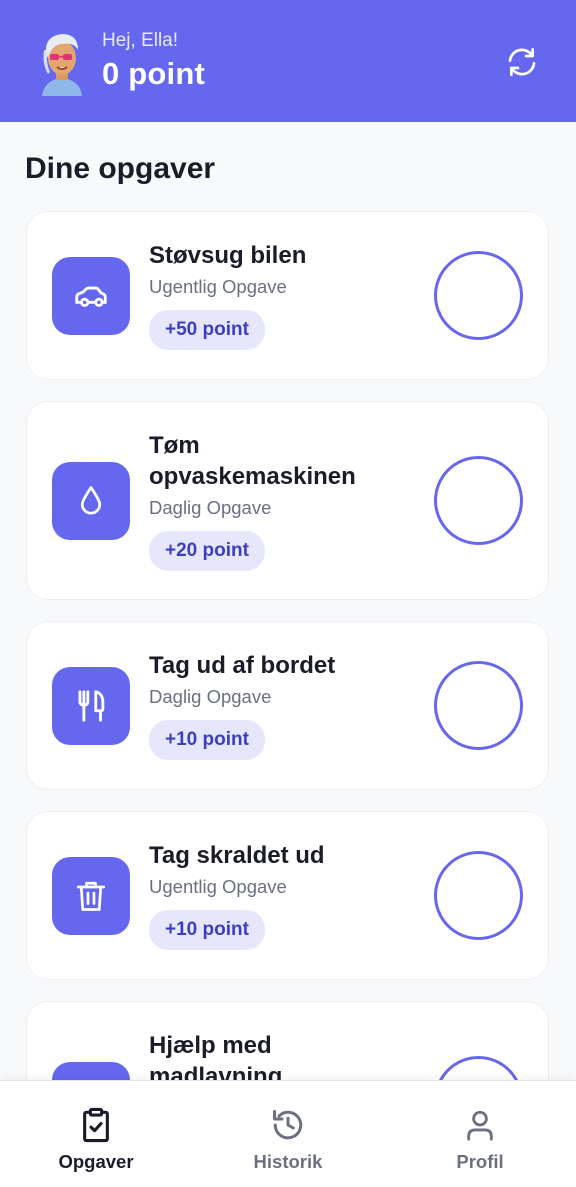  What do you see at coordinates (62, 62) in the screenshot?
I see `avatar` at bounding box center [62, 62].